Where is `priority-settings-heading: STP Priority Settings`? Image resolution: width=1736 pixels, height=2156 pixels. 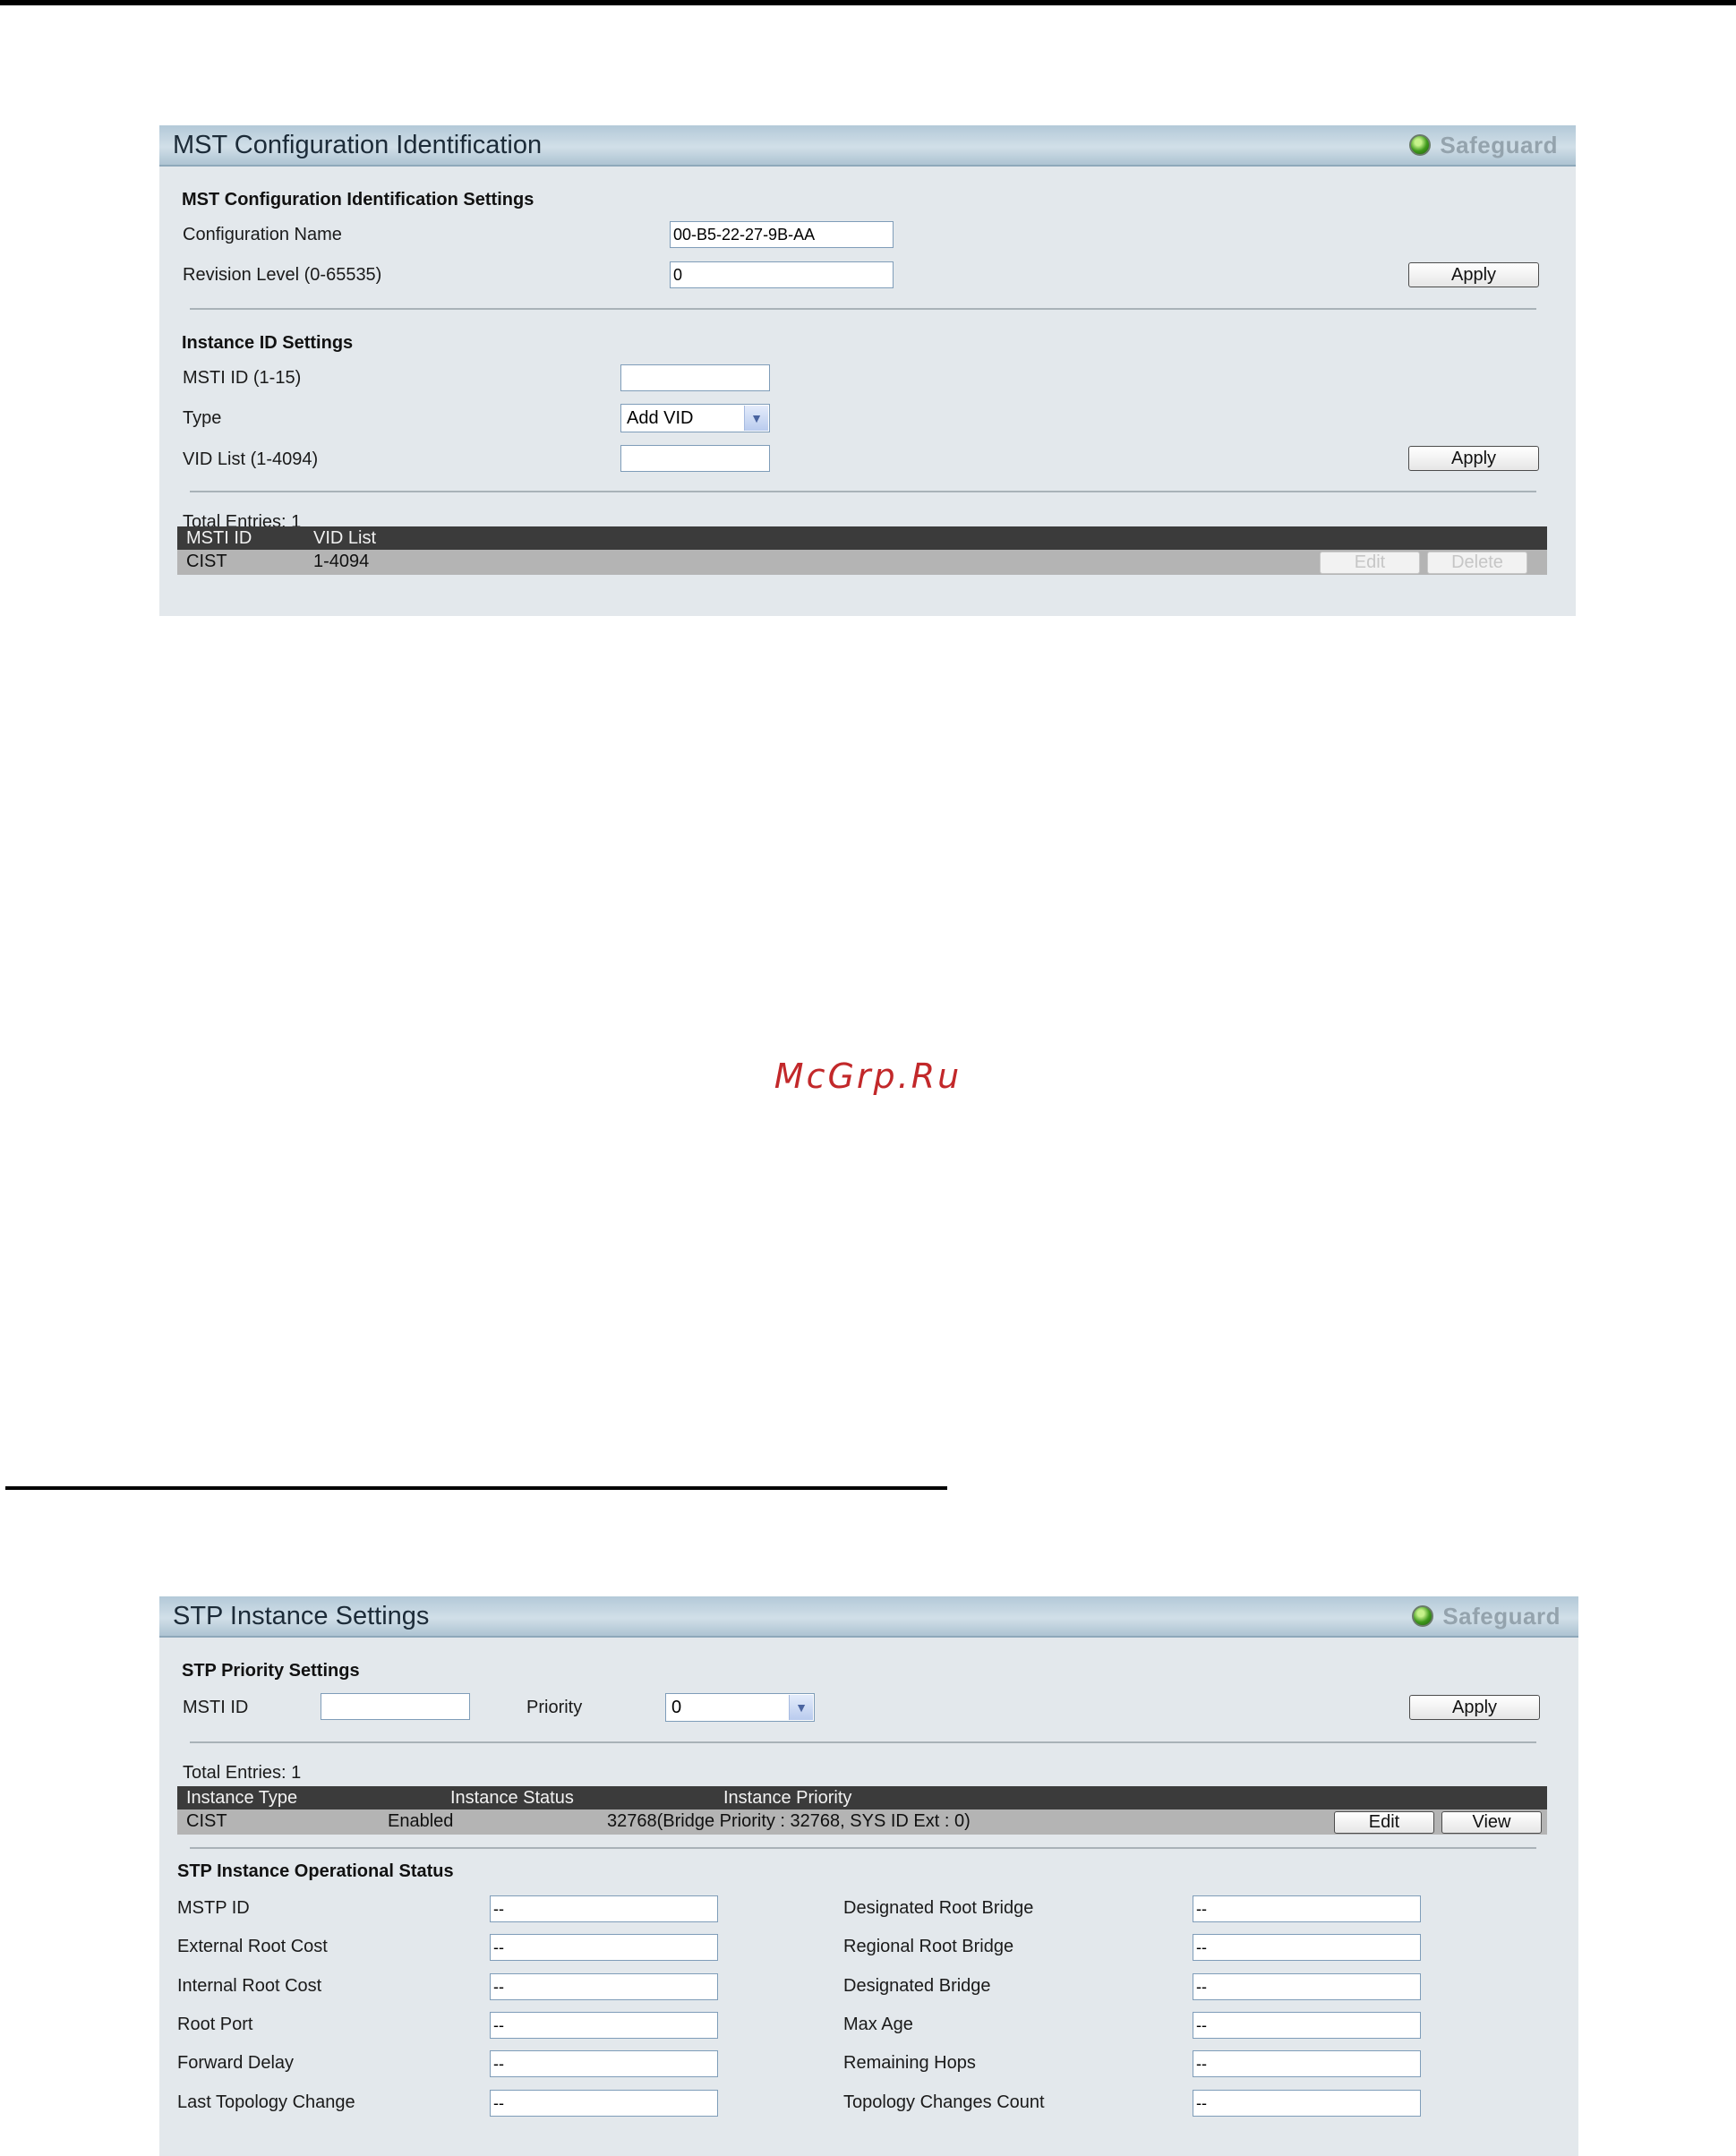 priority-settings-heading: STP Priority Settings is located at coordinates (271, 1671).